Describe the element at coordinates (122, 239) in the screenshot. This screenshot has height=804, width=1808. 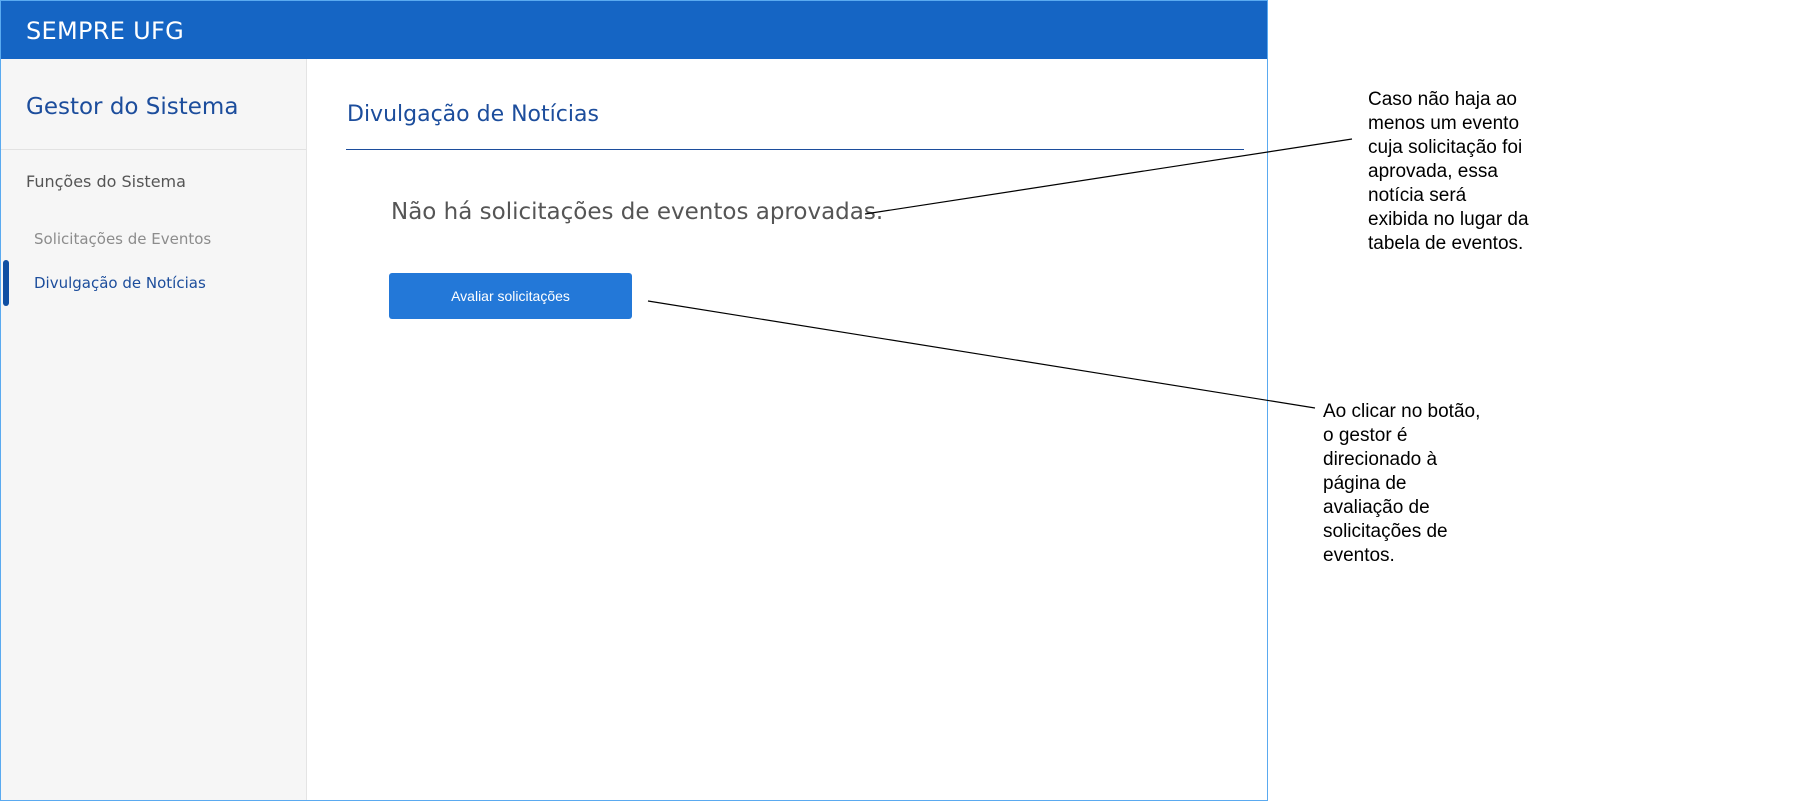
I see `sidebar-item-solicitacoes-eventos: Solicitações de Eventos` at that location.